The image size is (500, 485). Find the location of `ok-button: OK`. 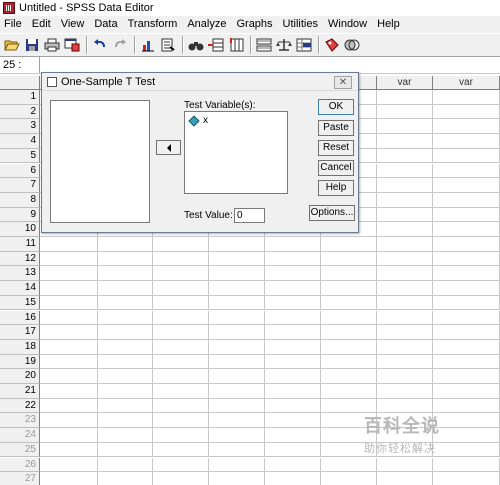

ok-button: OK is located at coordinates (336, 107).